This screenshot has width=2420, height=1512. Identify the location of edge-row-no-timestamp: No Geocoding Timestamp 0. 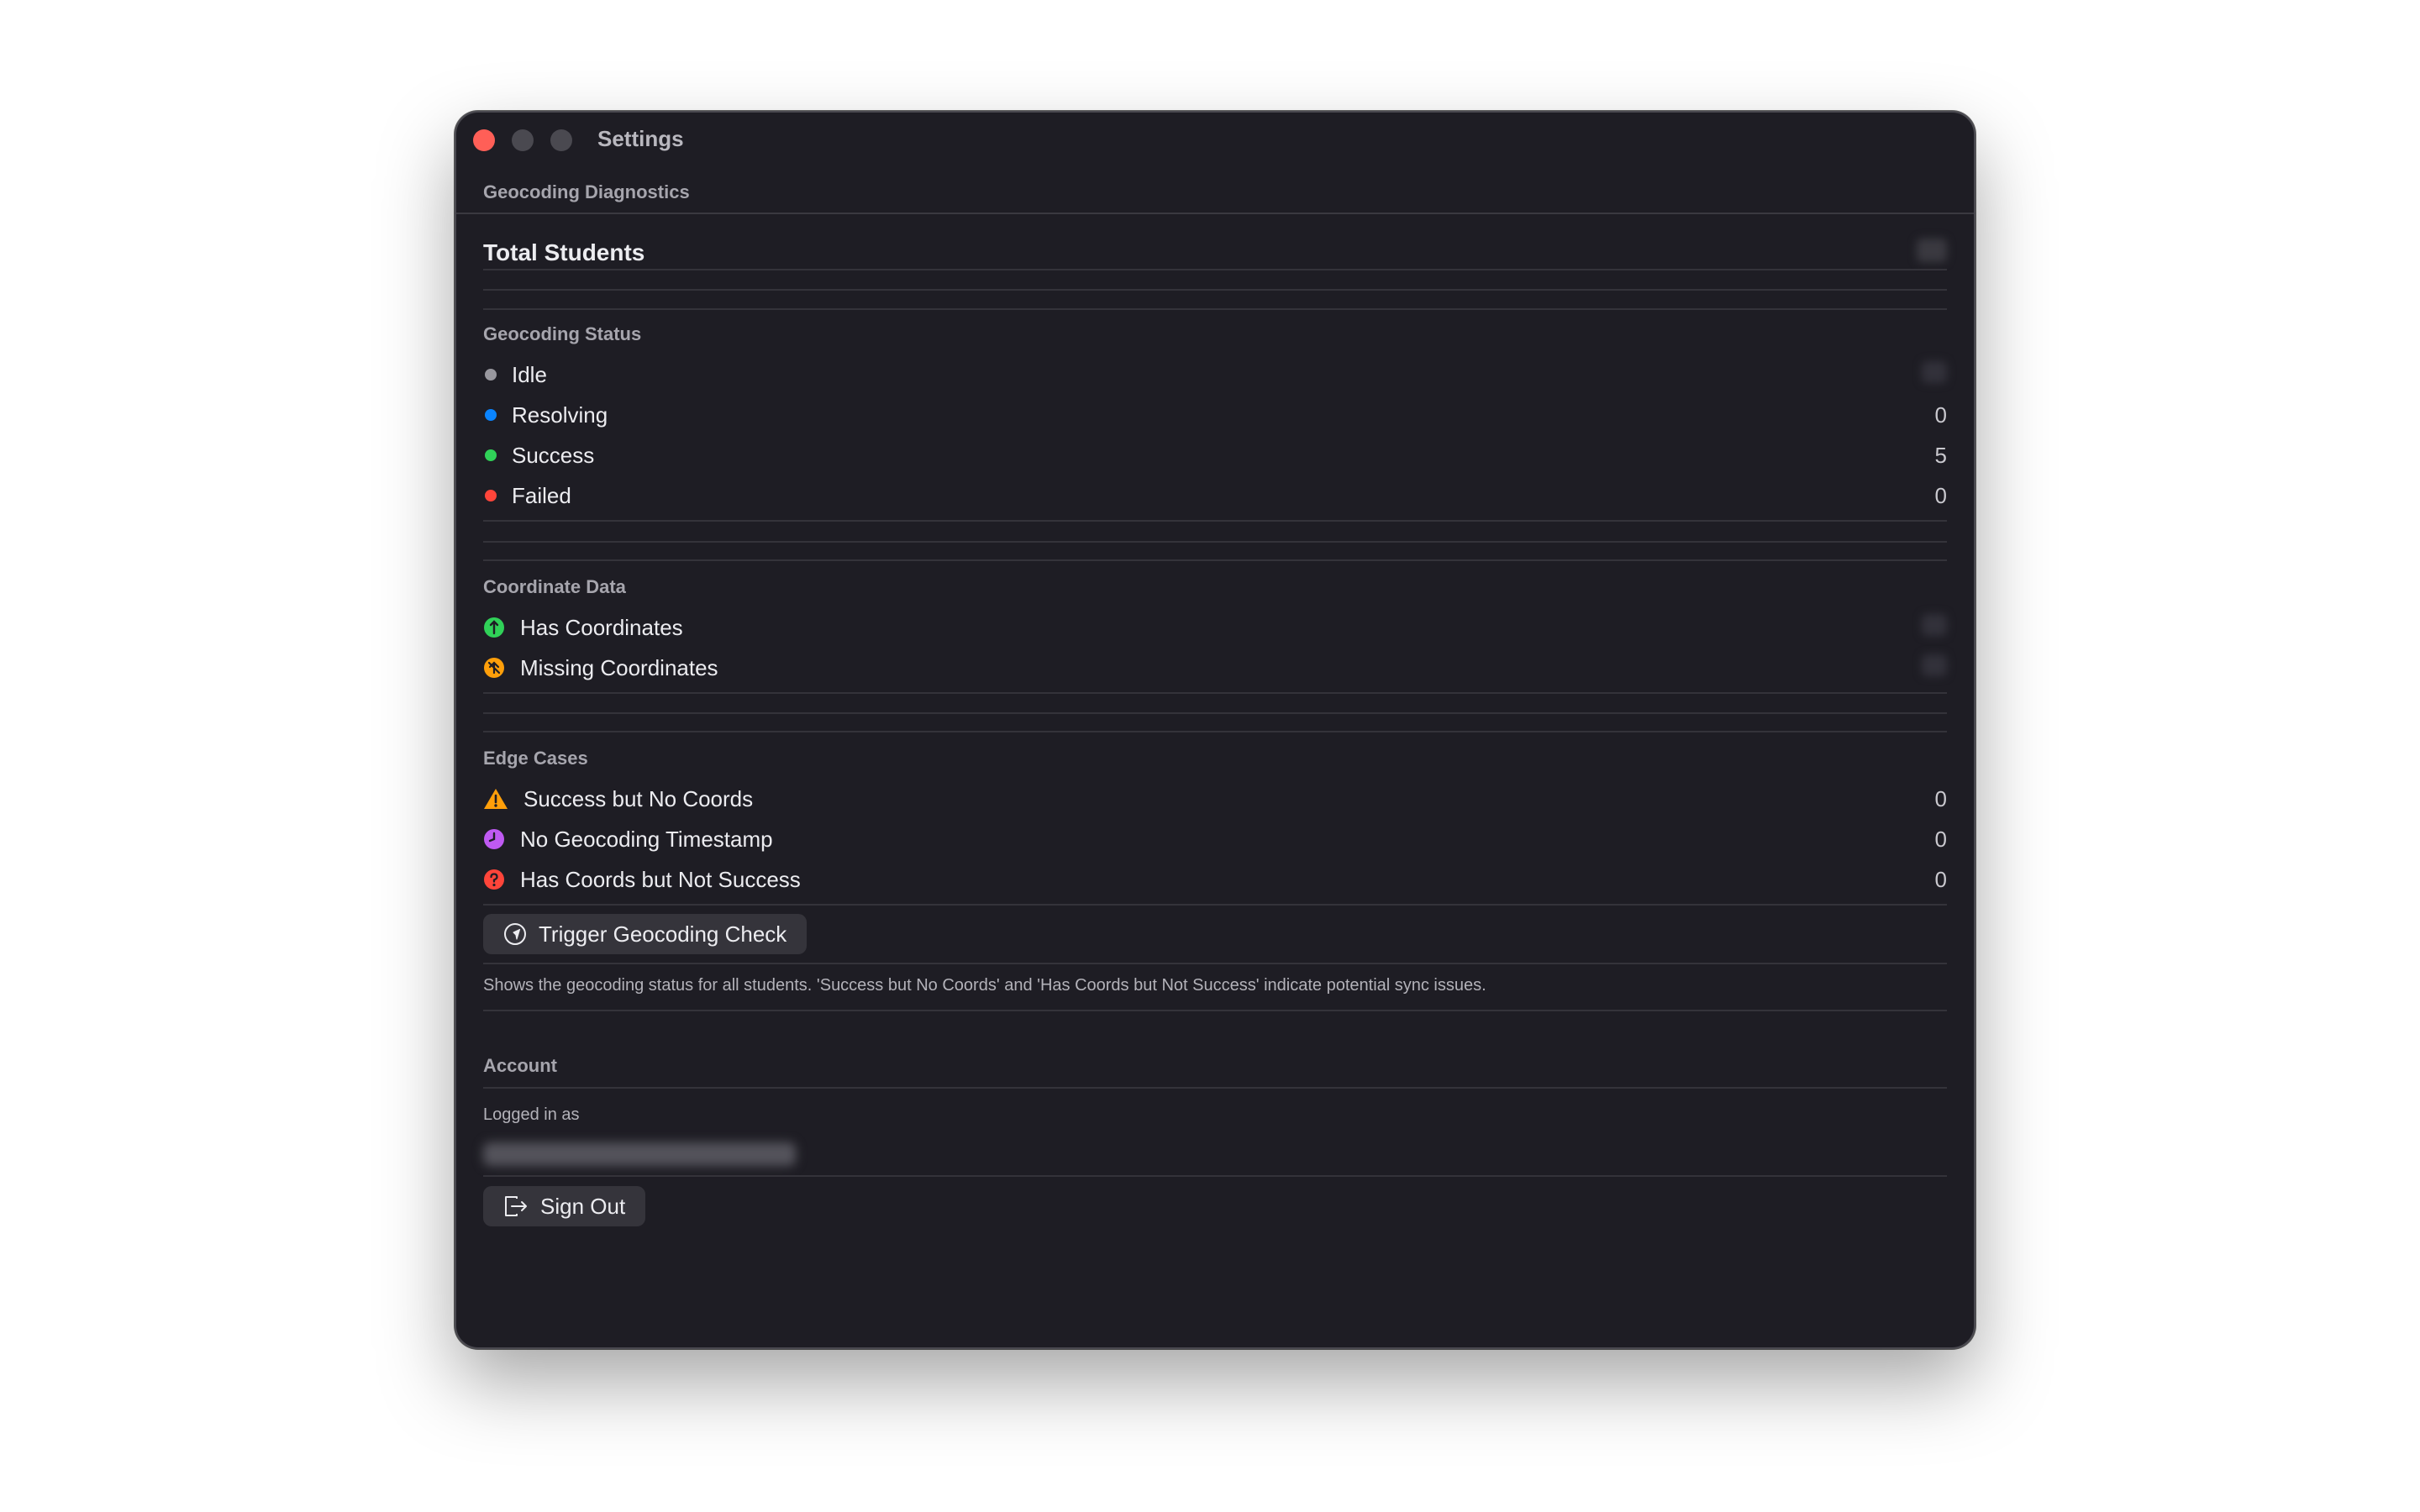
(1215, 839).